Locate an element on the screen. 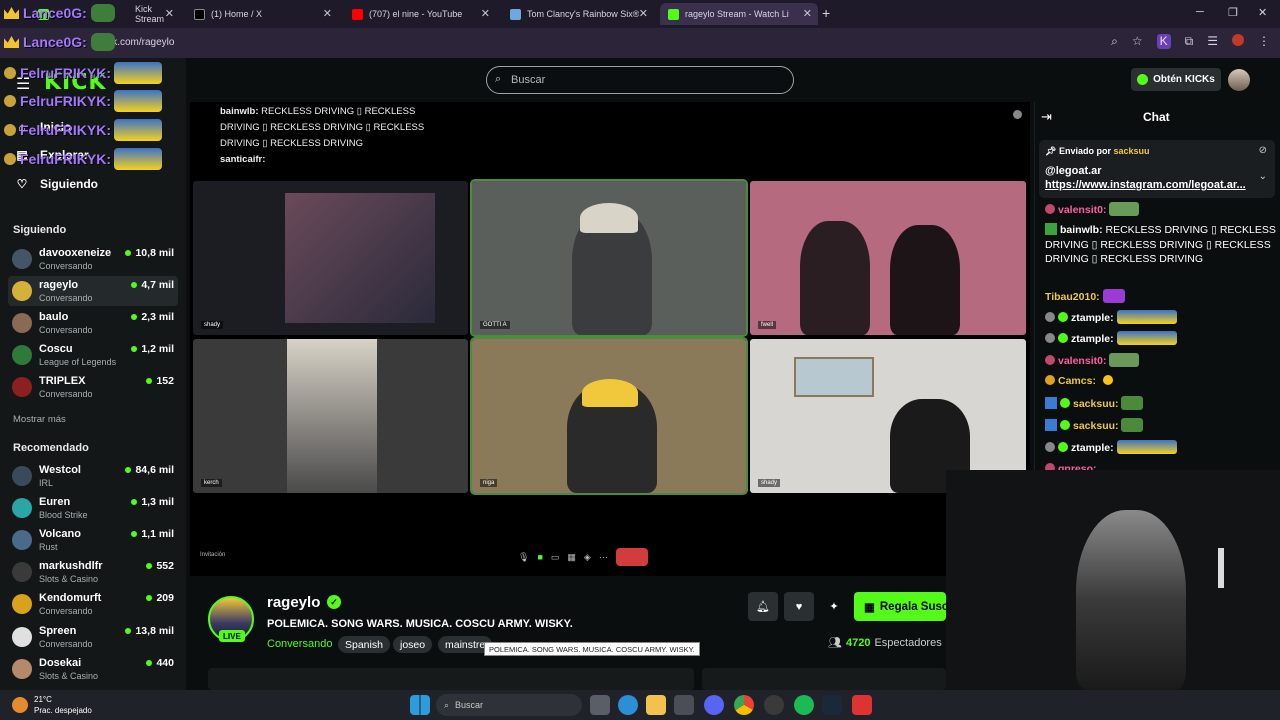 This screenshot has height=720, width=1280. stream-tag: joseo is located at coordinates (413, 644).